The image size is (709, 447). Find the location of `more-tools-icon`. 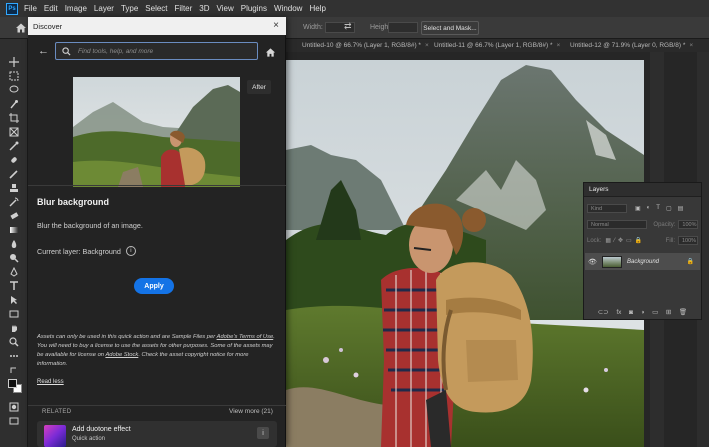

more-tools-icon is located at coordinates (14, 355).